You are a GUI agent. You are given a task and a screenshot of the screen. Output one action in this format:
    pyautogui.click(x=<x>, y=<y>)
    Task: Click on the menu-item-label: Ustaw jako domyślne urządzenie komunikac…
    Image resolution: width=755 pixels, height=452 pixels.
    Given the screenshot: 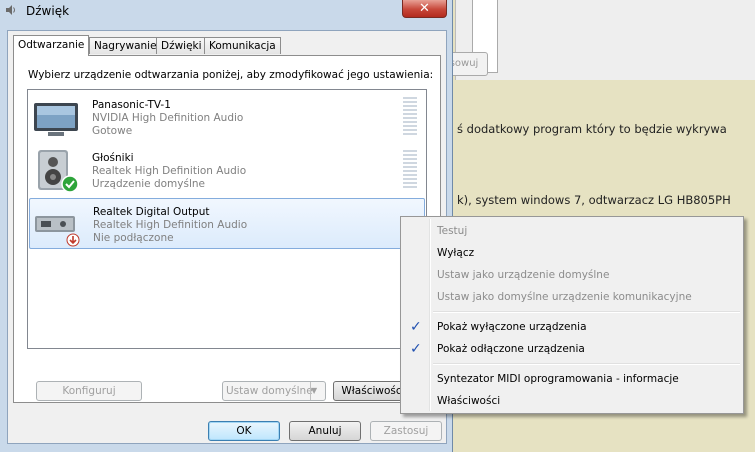 What is the action you would take?
    pyautogui.click(x=564, y=297)
    